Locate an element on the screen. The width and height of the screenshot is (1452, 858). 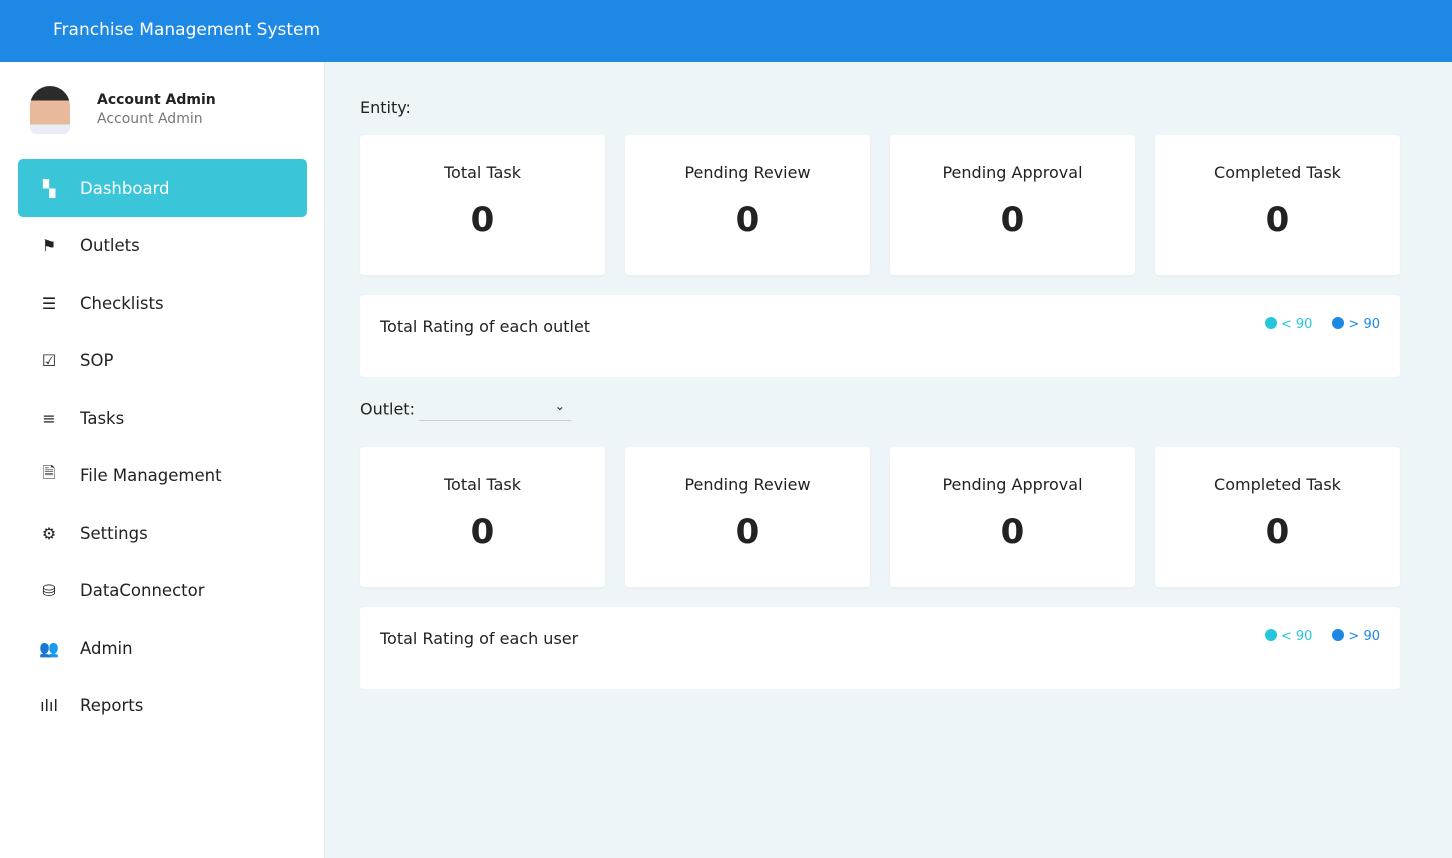
sidebar-item-label: DataConnector is located at coordinates (142, 590).